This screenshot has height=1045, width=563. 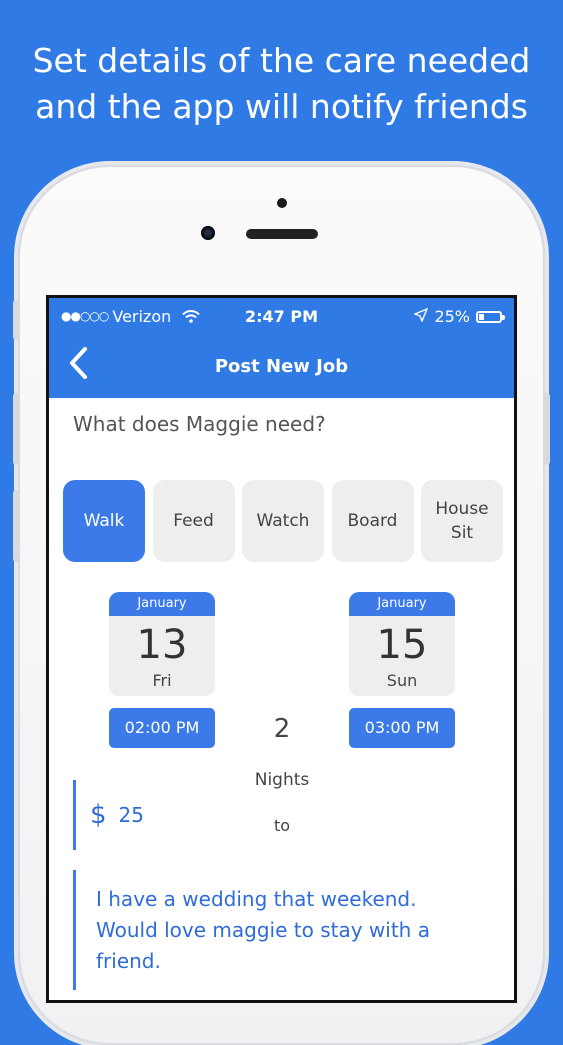 What do you see at coordinates (462, 509) in the screenshot?
I see `service-label: House` at bounding box center [462, 509].